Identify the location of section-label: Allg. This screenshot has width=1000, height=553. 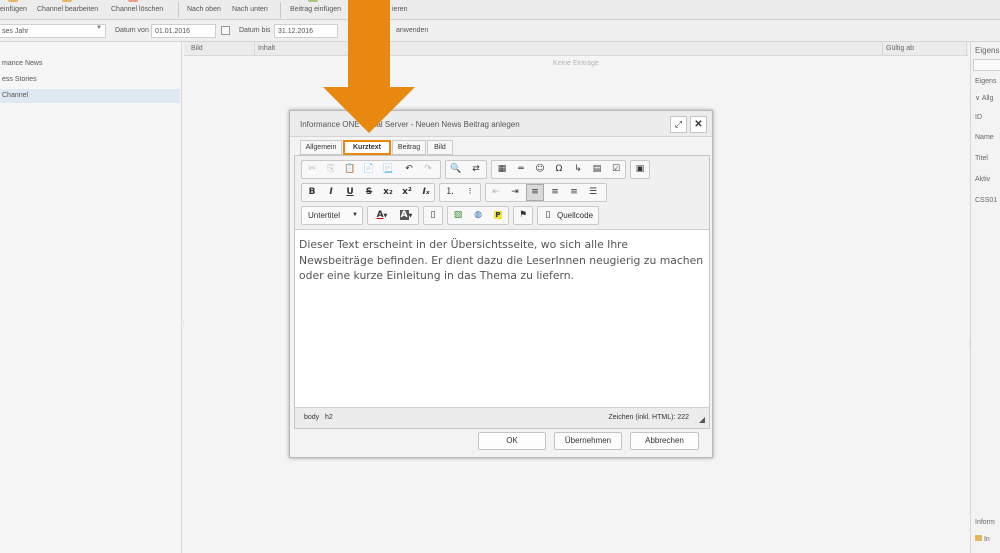
(987, 98).